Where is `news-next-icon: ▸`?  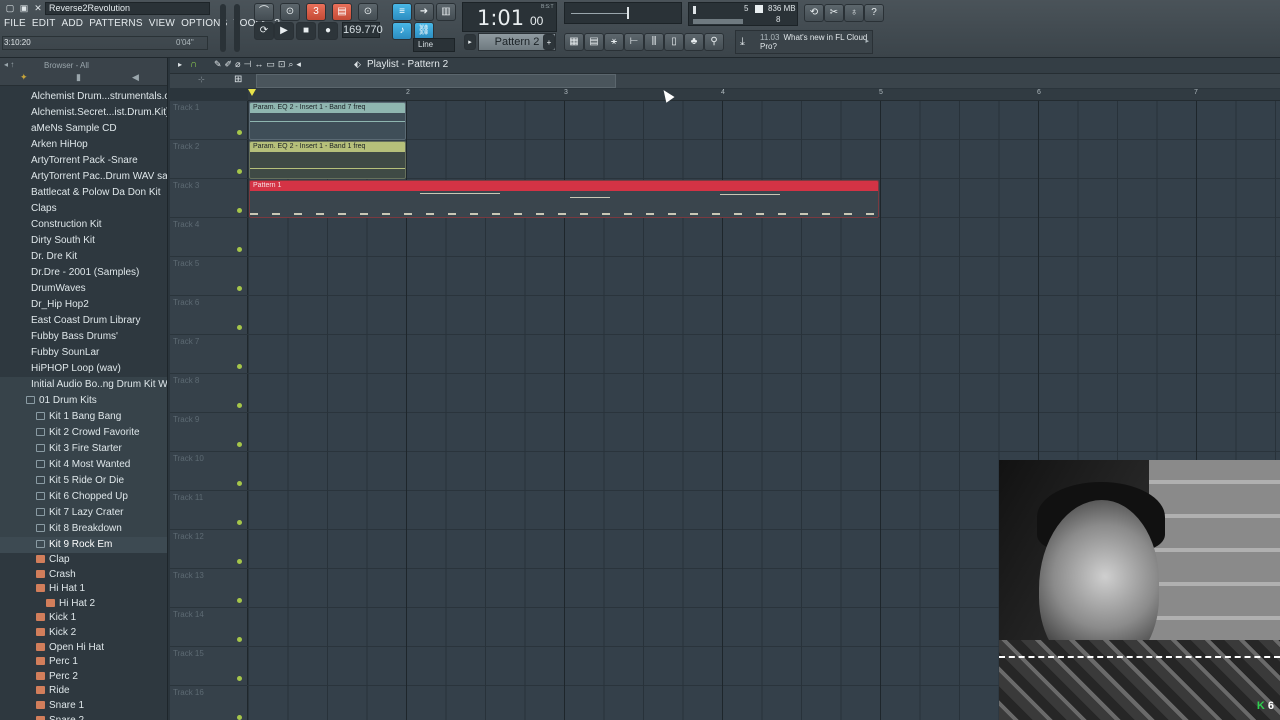
news-next-icon: ▸ is located at coordinates (867, 41).